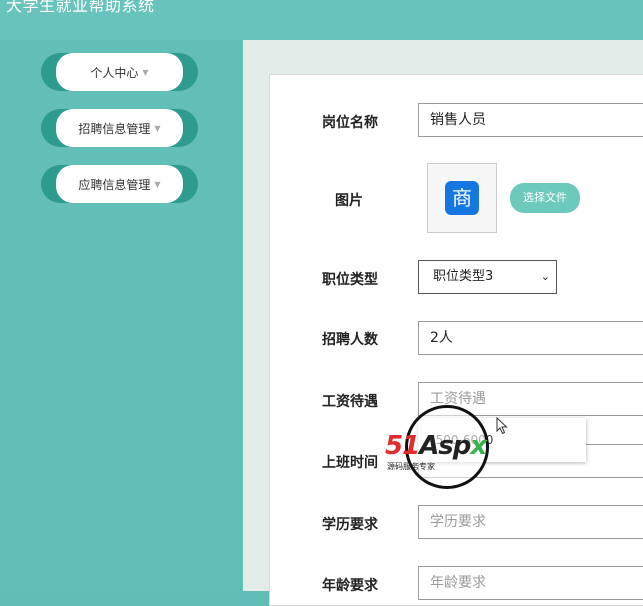 This screenshot has width=643, height=606. I want to click on app-title: 大学生就业帮助系统, so click(80, 7).